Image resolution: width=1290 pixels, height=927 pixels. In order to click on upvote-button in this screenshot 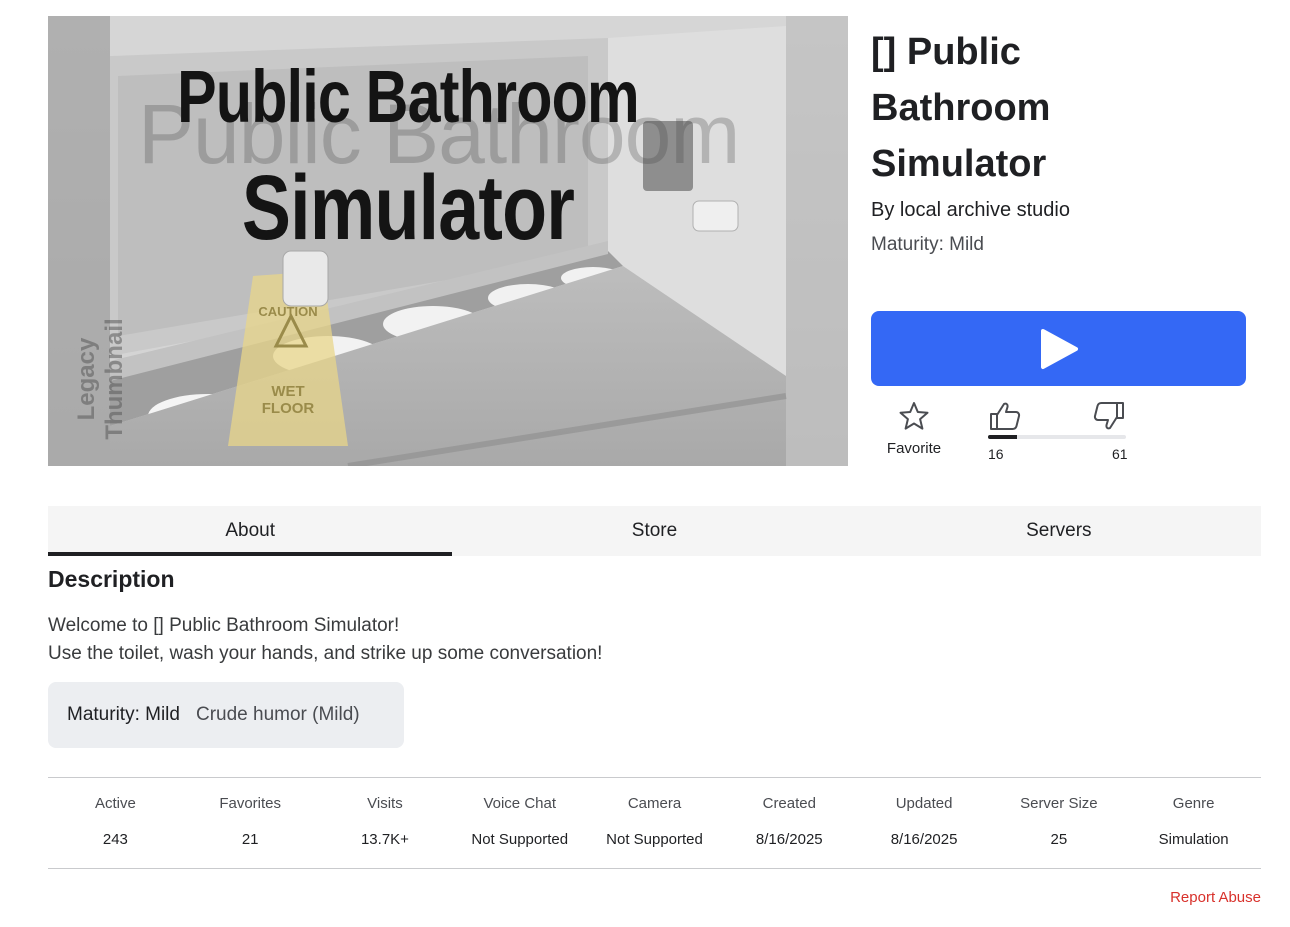, I will do `click(1005, 416)`.